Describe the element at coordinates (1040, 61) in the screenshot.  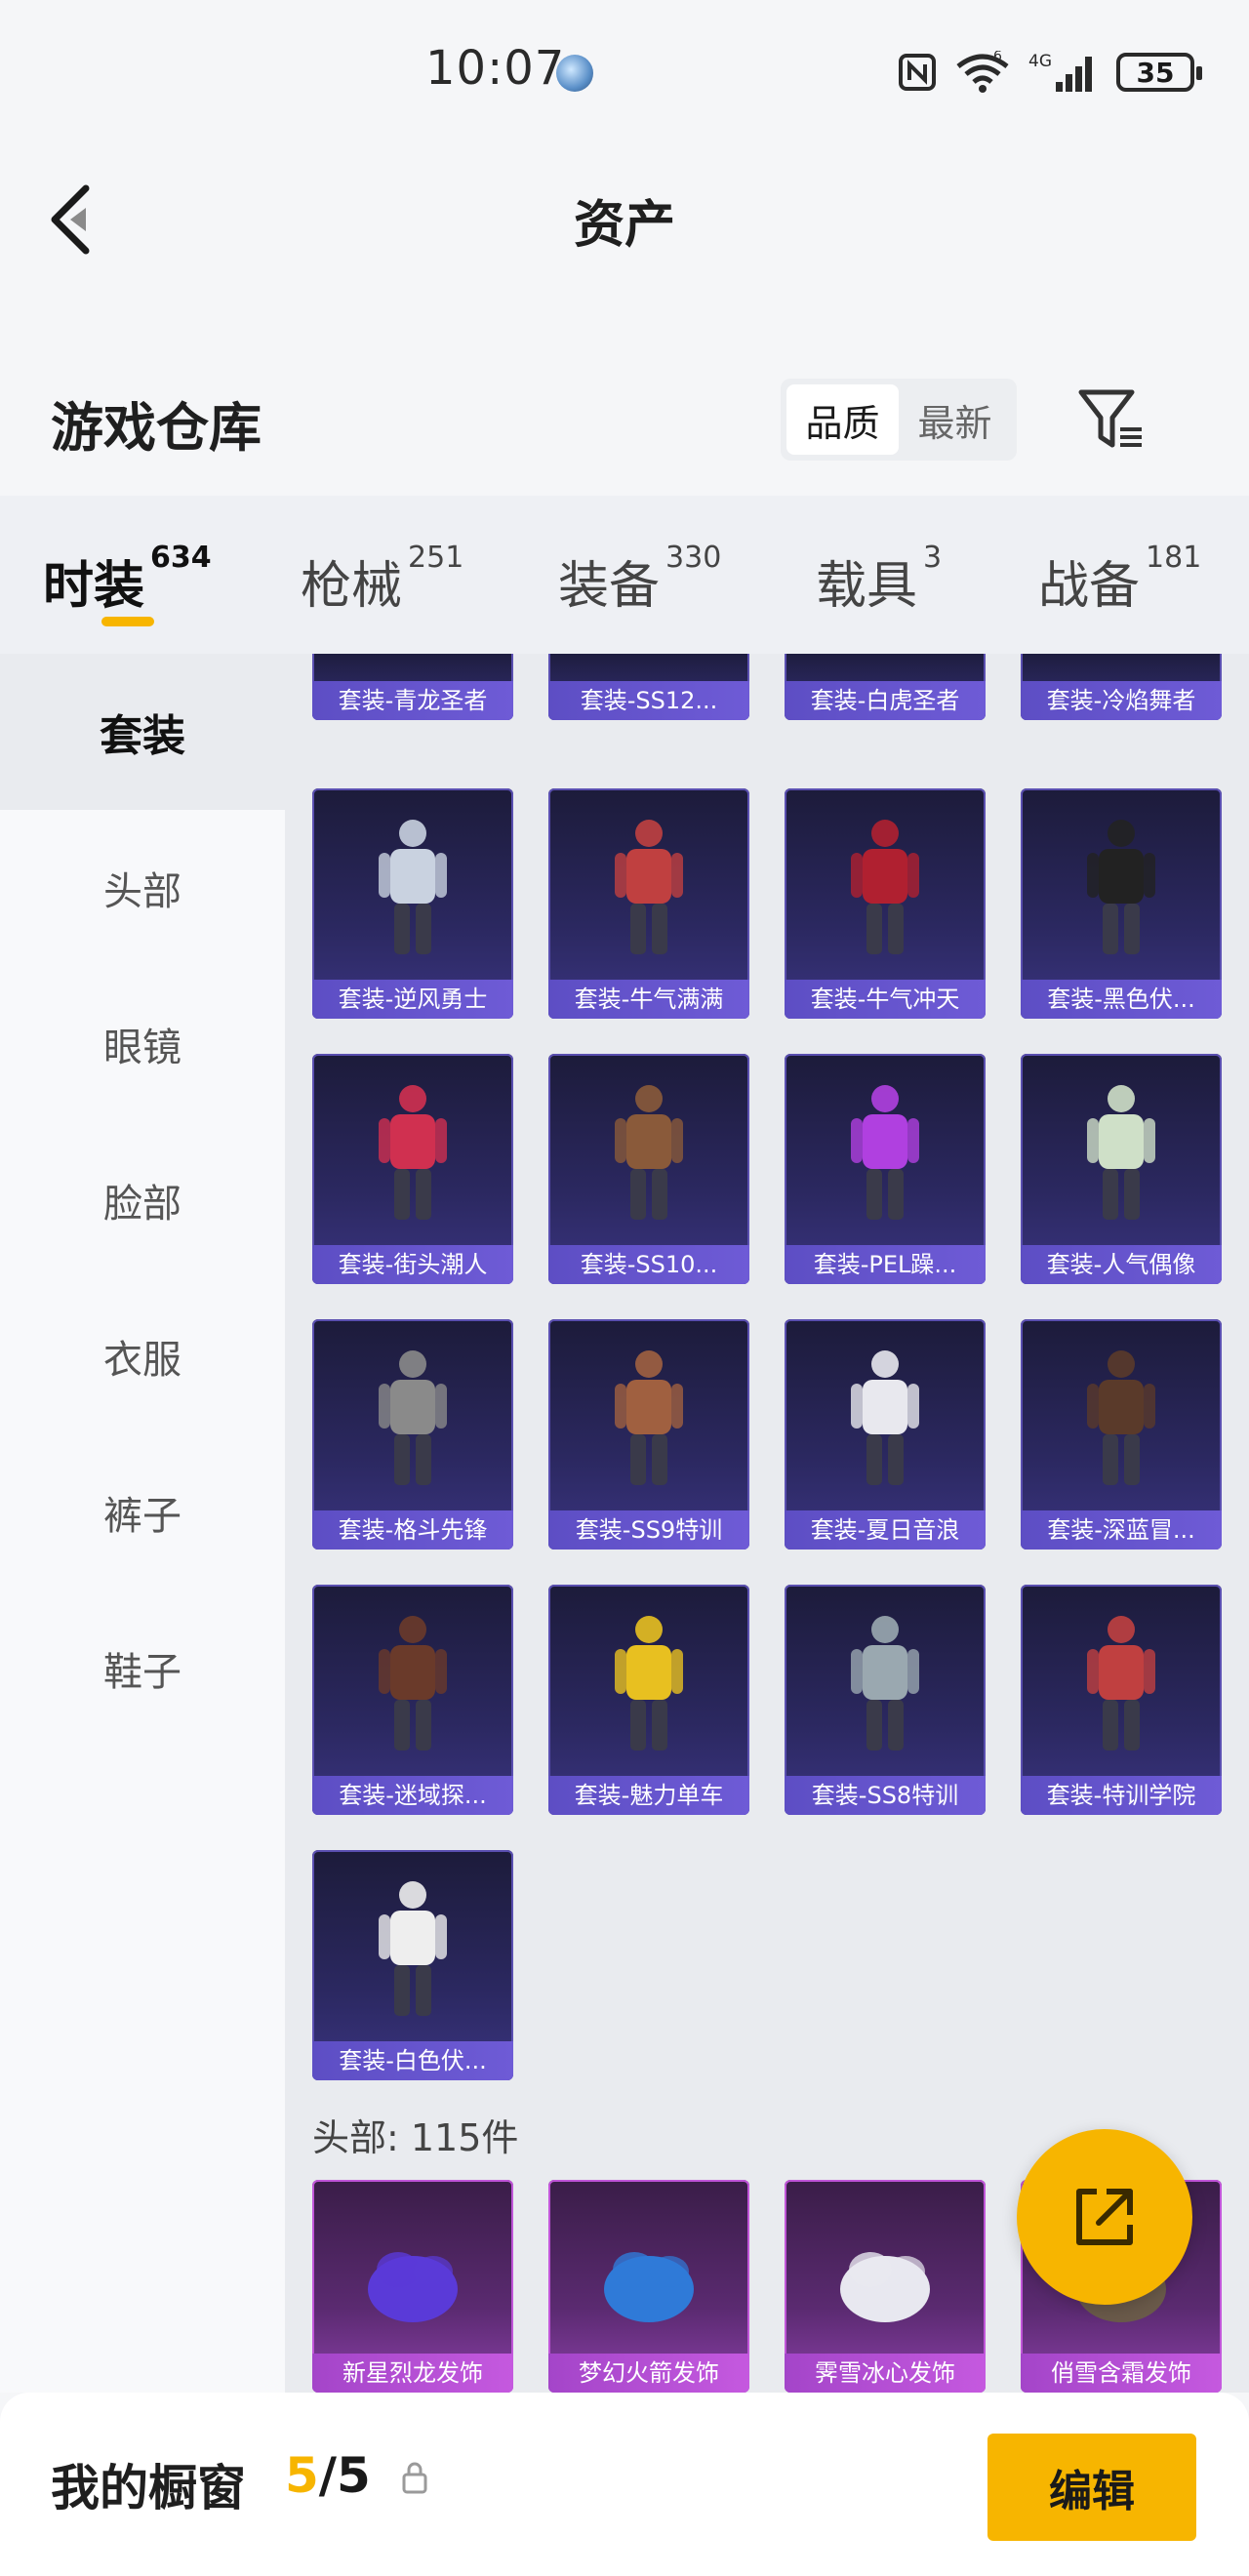
I see `network-type: 4G` at that location.